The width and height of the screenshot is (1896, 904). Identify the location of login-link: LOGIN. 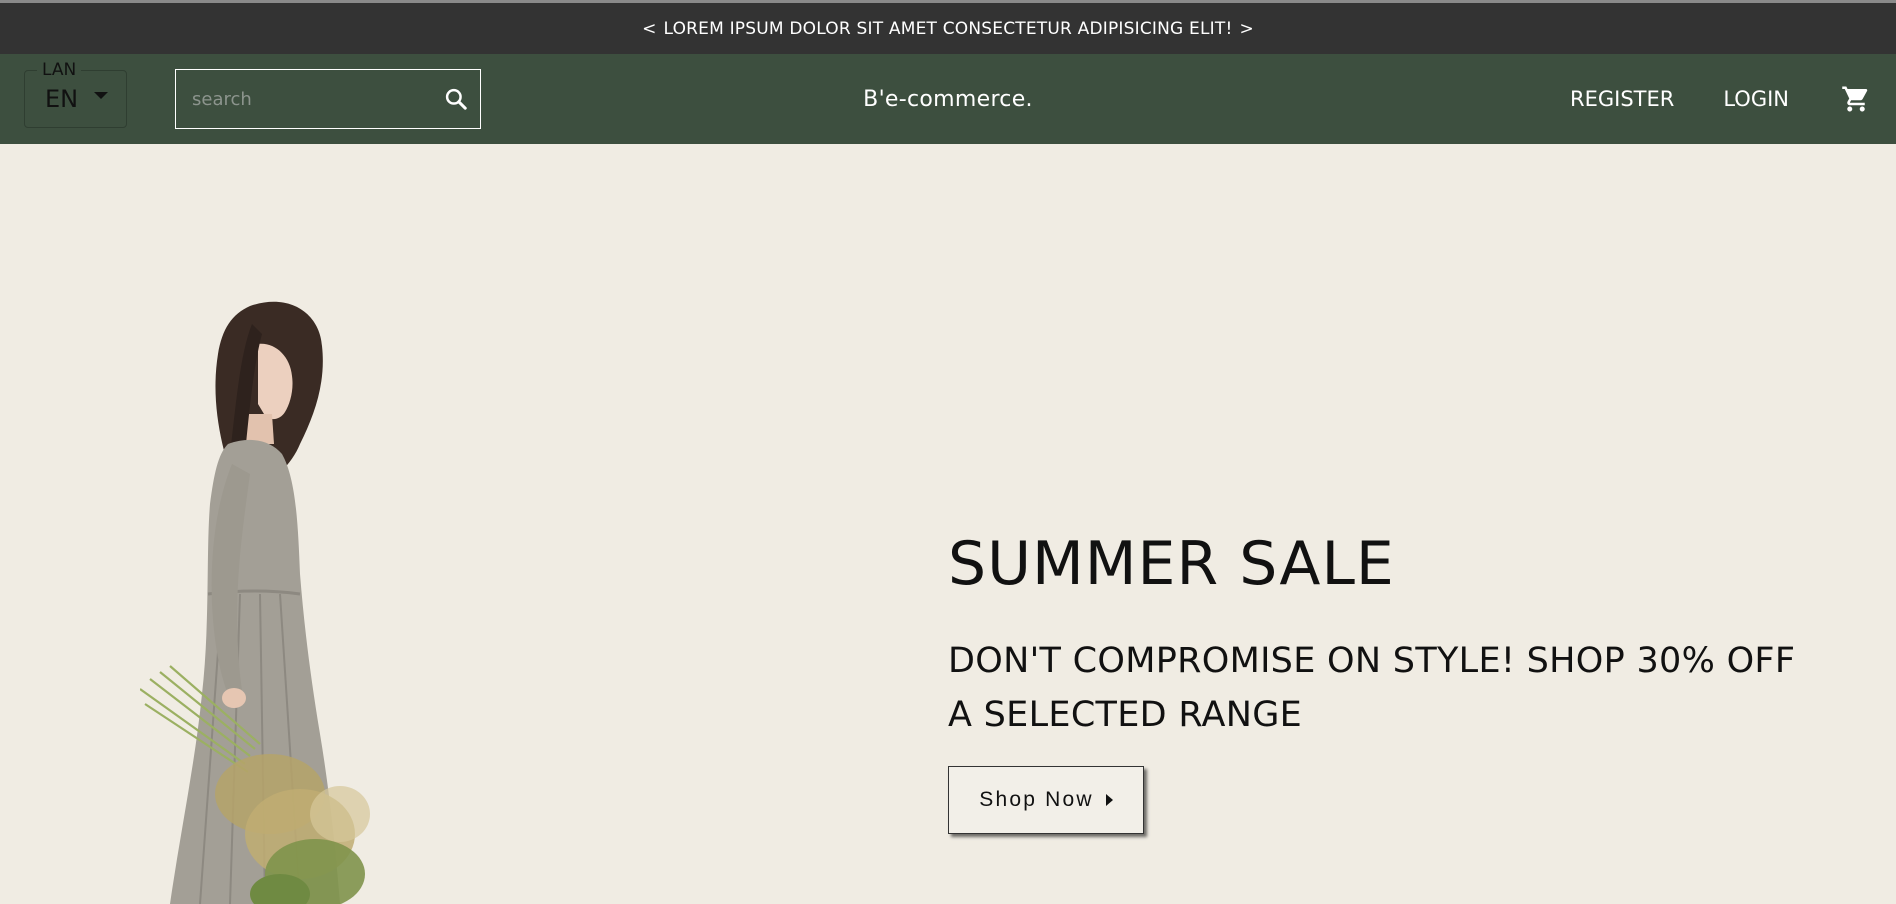
(1756, 99).